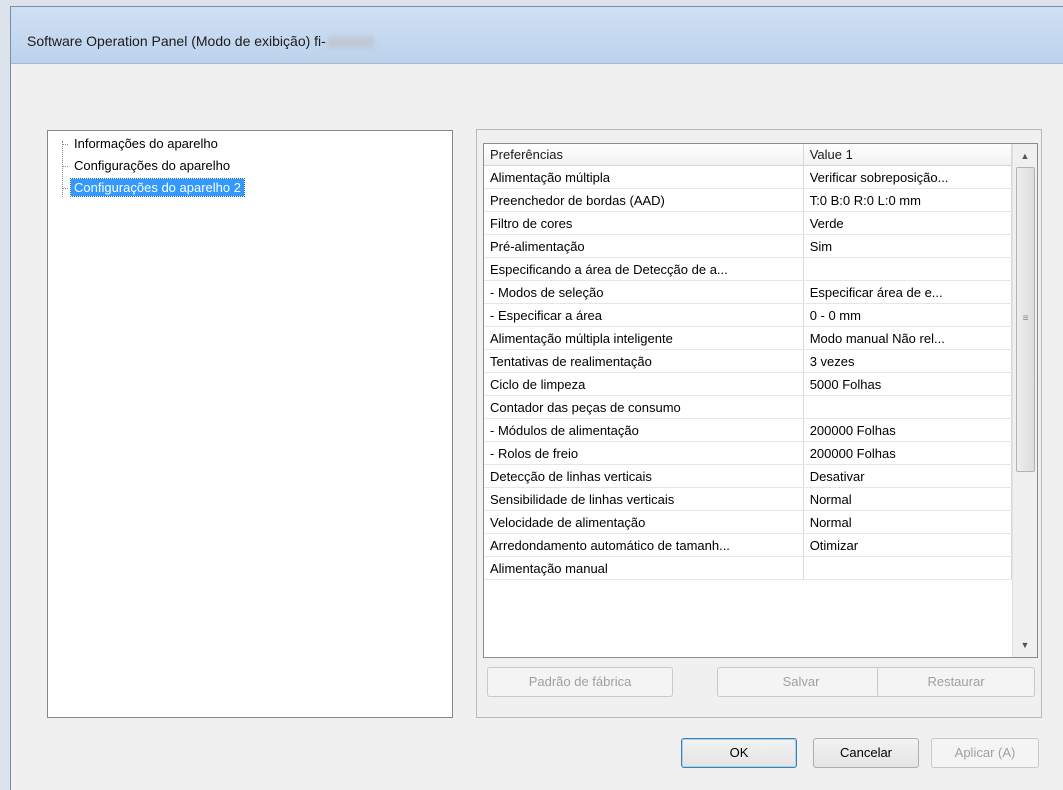 This screenshot has height=790, width=1063. Describe the element at coordinates (739, 753) in the screenshot. I see `ok-button: OK` at that location.